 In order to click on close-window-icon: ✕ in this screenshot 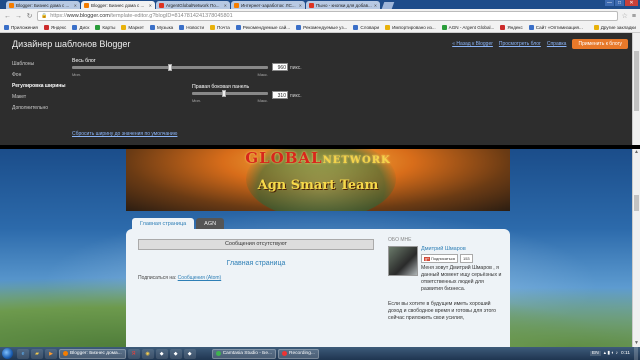, I will do `click(631, 3)`.